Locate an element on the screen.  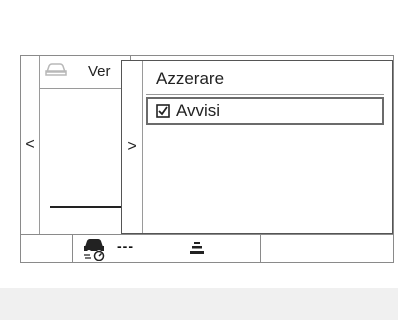
right-arrow-glyph: > is located at coordinates (132, 146).